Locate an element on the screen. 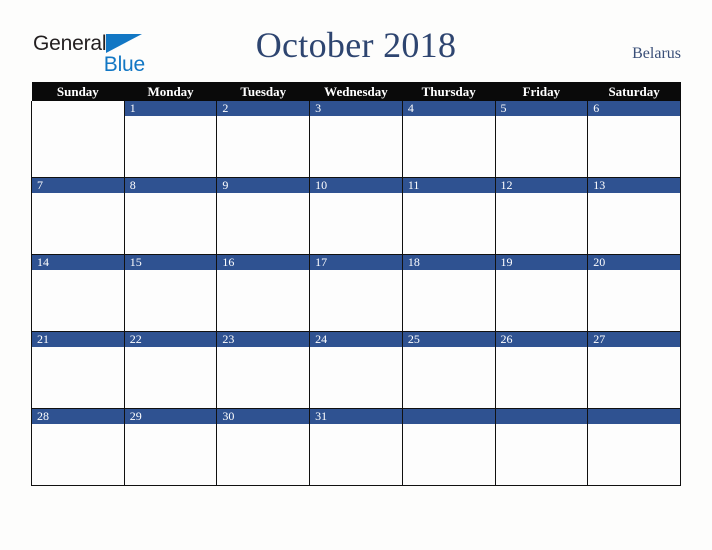  calendar-day-cell: 27 is located at coordinates (634, 370).